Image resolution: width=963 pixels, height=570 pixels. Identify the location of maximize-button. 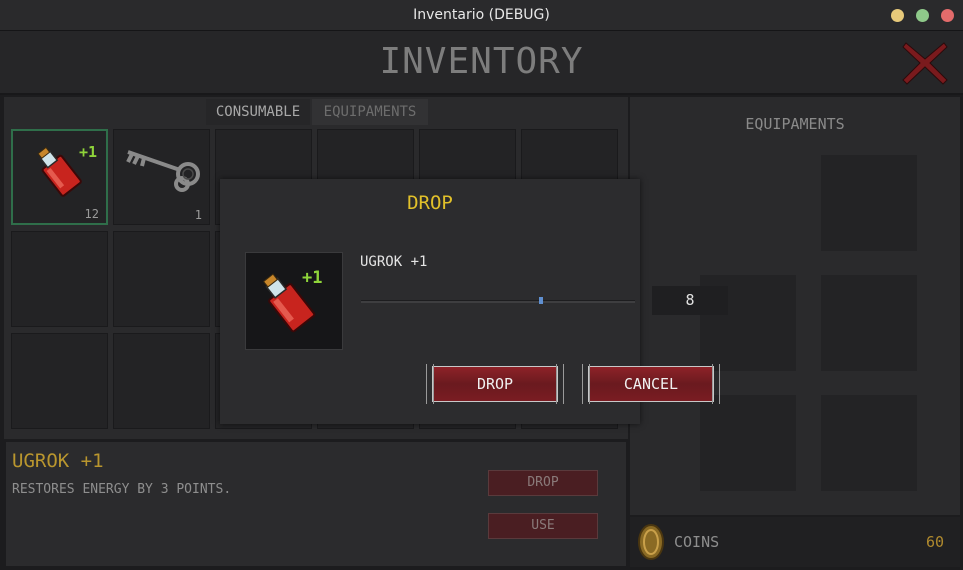
(922, 15).